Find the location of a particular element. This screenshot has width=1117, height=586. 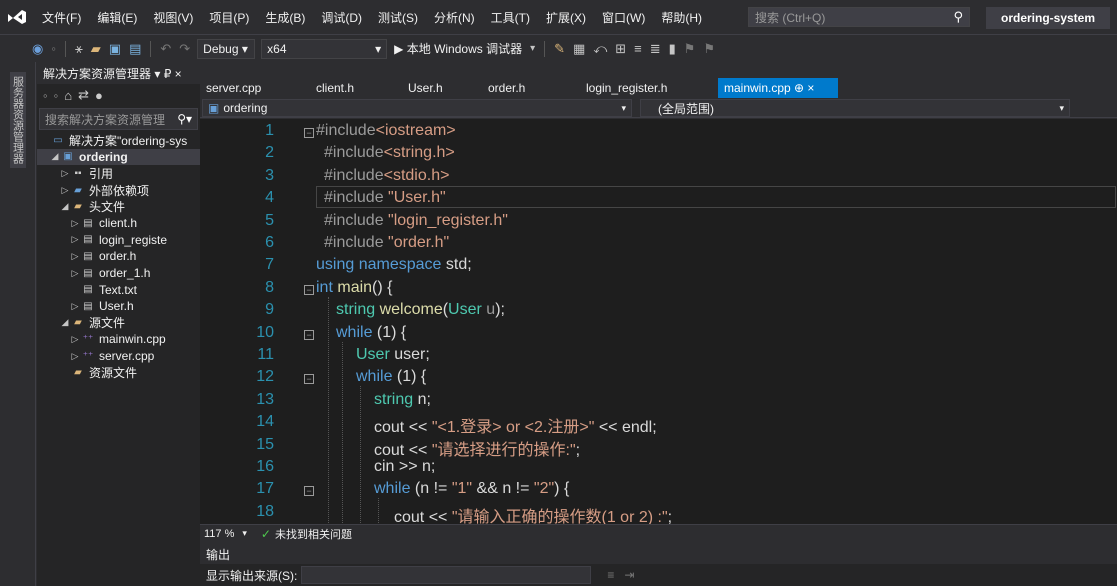

global-scope-select: (全局范围) ▾ is located at coordinates (855, 108).